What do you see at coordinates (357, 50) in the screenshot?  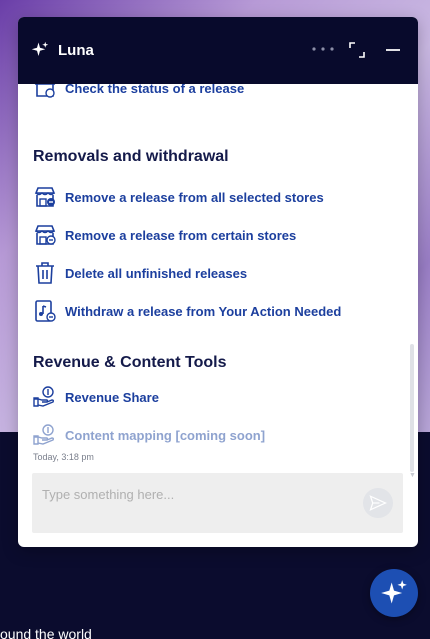 I see `expand-icon` at bounding box center [357, 50].